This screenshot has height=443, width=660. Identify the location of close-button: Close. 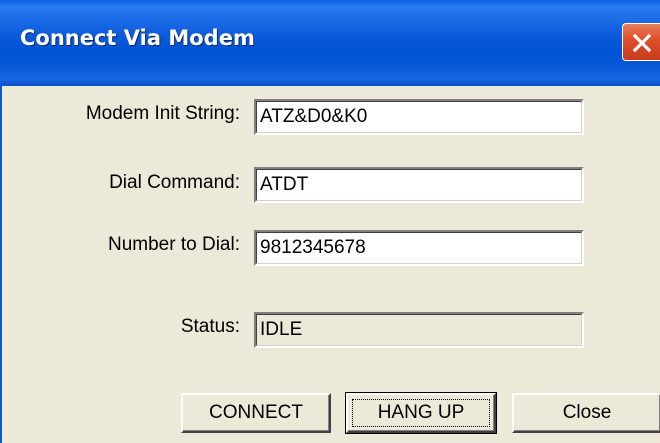
(586, 413).